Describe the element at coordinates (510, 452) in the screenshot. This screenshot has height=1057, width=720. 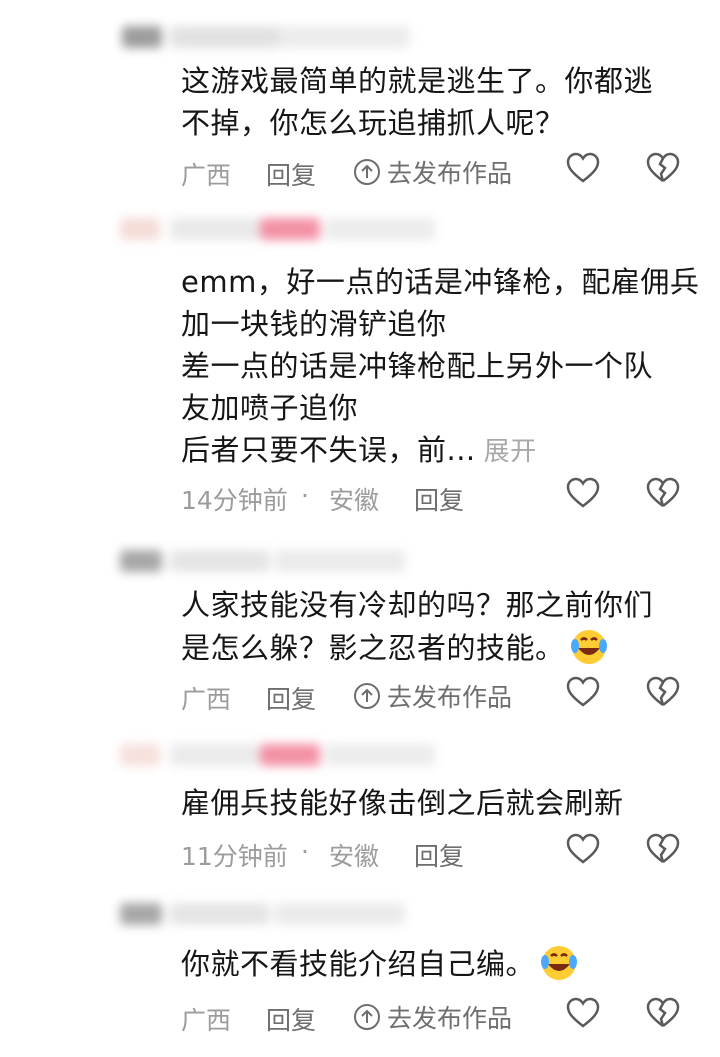
I see `expand-button: 展开` at that location.